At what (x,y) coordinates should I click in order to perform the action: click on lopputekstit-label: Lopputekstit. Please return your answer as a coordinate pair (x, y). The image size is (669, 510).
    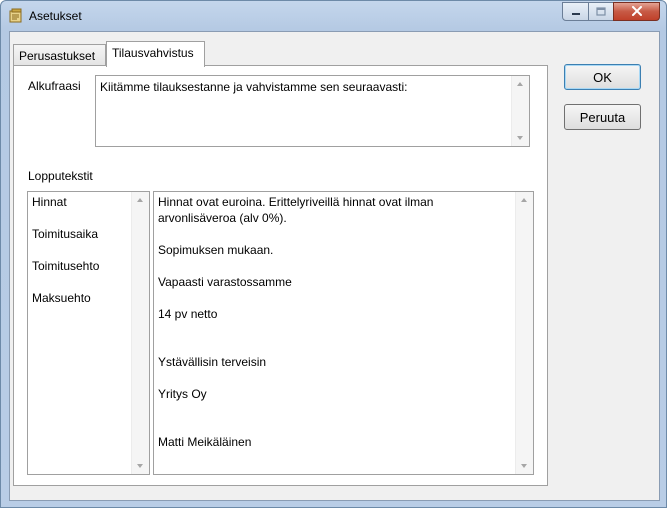
    Looking at the image, I should click on (60, 176).